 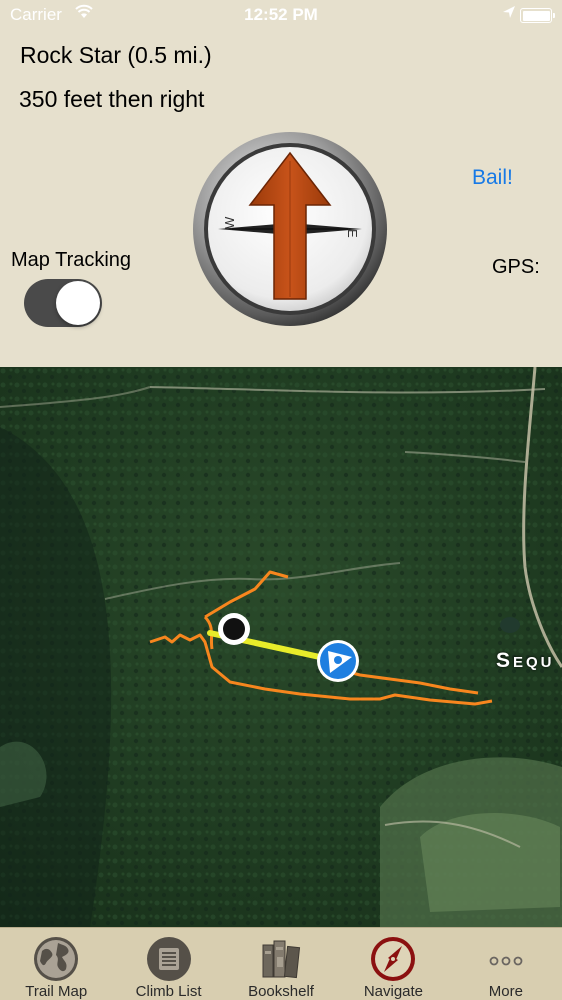 What do you see at coordinates (393, 959) in the screenshot?
I see `compass-icon` at bounding box center [393, 959].